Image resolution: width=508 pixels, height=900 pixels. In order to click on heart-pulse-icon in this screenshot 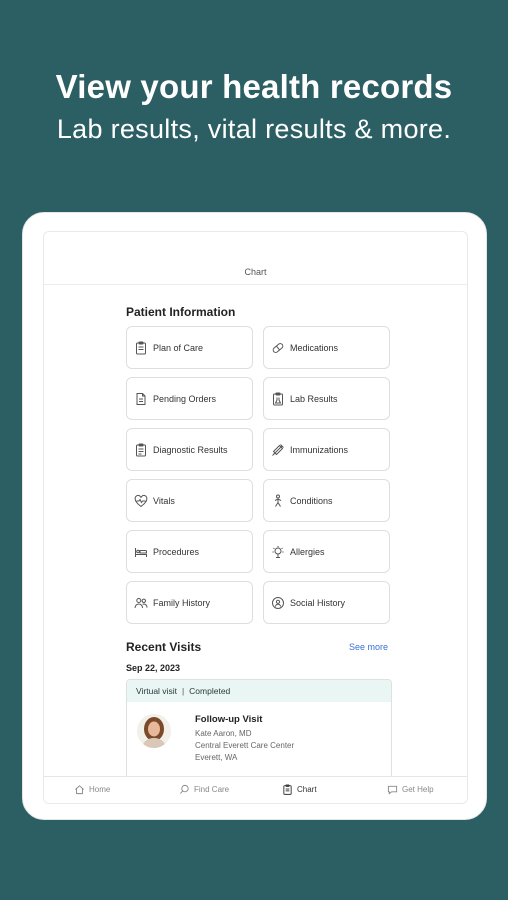, I will do `click(141, 500)`.